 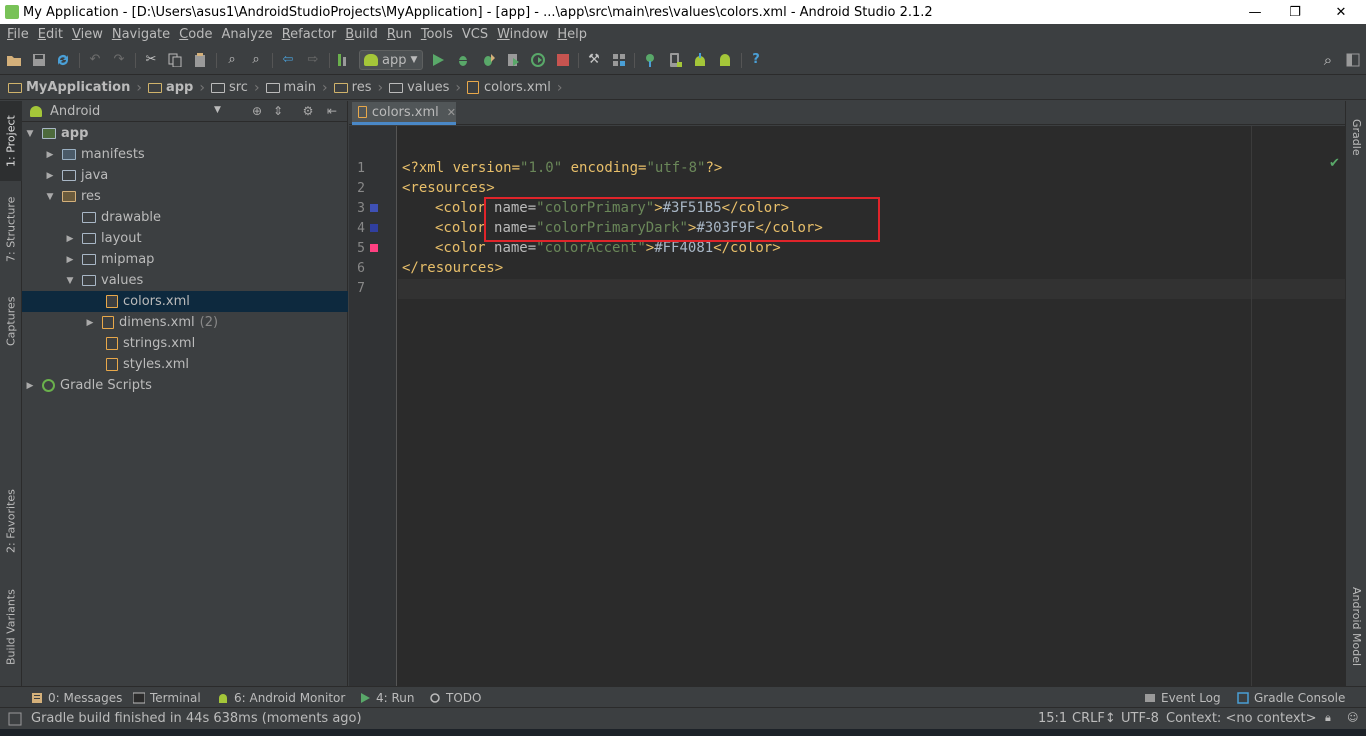 What do you see at coordinates (463, 60) in the screenshot?
I see `debug-icon` at bounding box center [463, 60].